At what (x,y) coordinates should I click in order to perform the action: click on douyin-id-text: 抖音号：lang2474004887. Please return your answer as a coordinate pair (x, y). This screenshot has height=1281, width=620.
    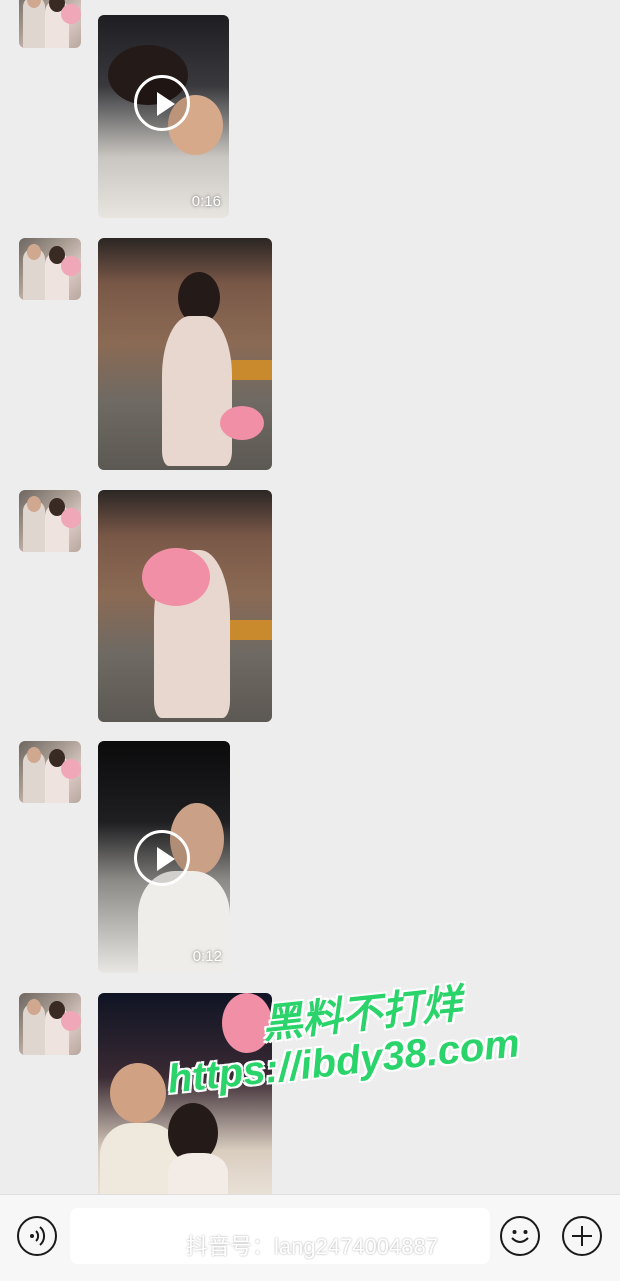
    Looking at the image, I should click on (312, 1246).